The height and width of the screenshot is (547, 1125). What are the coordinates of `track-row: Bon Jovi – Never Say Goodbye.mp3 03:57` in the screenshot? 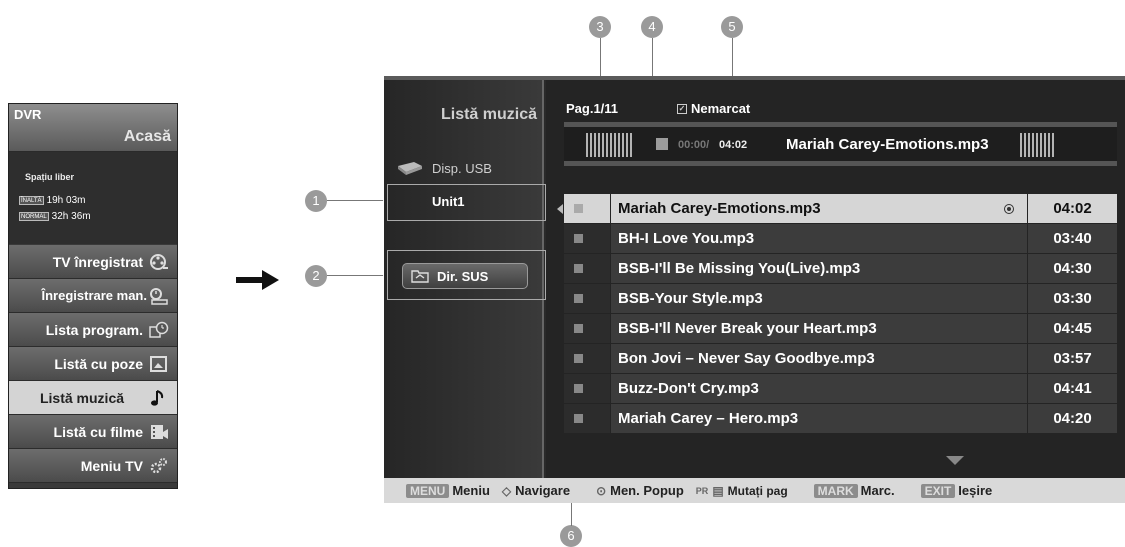 It's located at (840, 358).